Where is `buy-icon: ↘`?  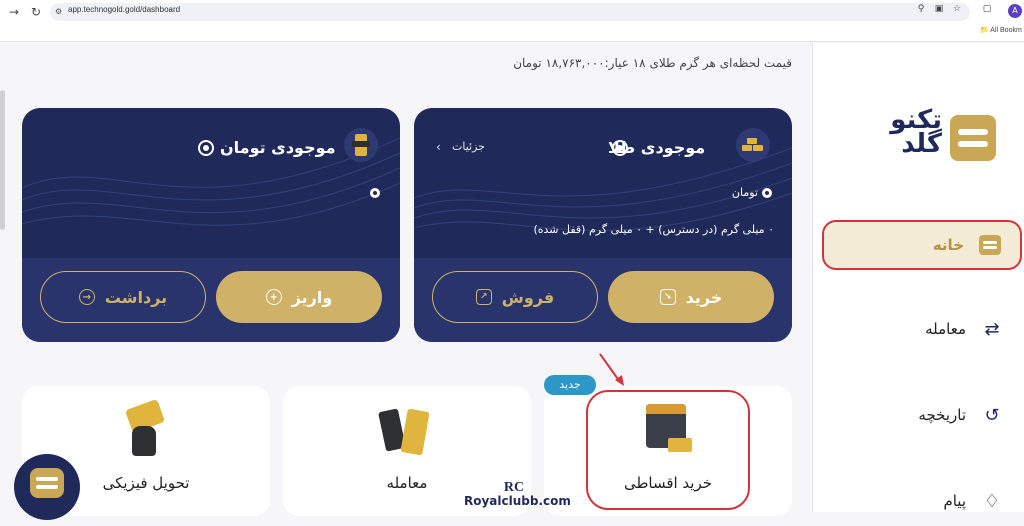 buy-icon: ↘ is located at coordinates (667, 297).